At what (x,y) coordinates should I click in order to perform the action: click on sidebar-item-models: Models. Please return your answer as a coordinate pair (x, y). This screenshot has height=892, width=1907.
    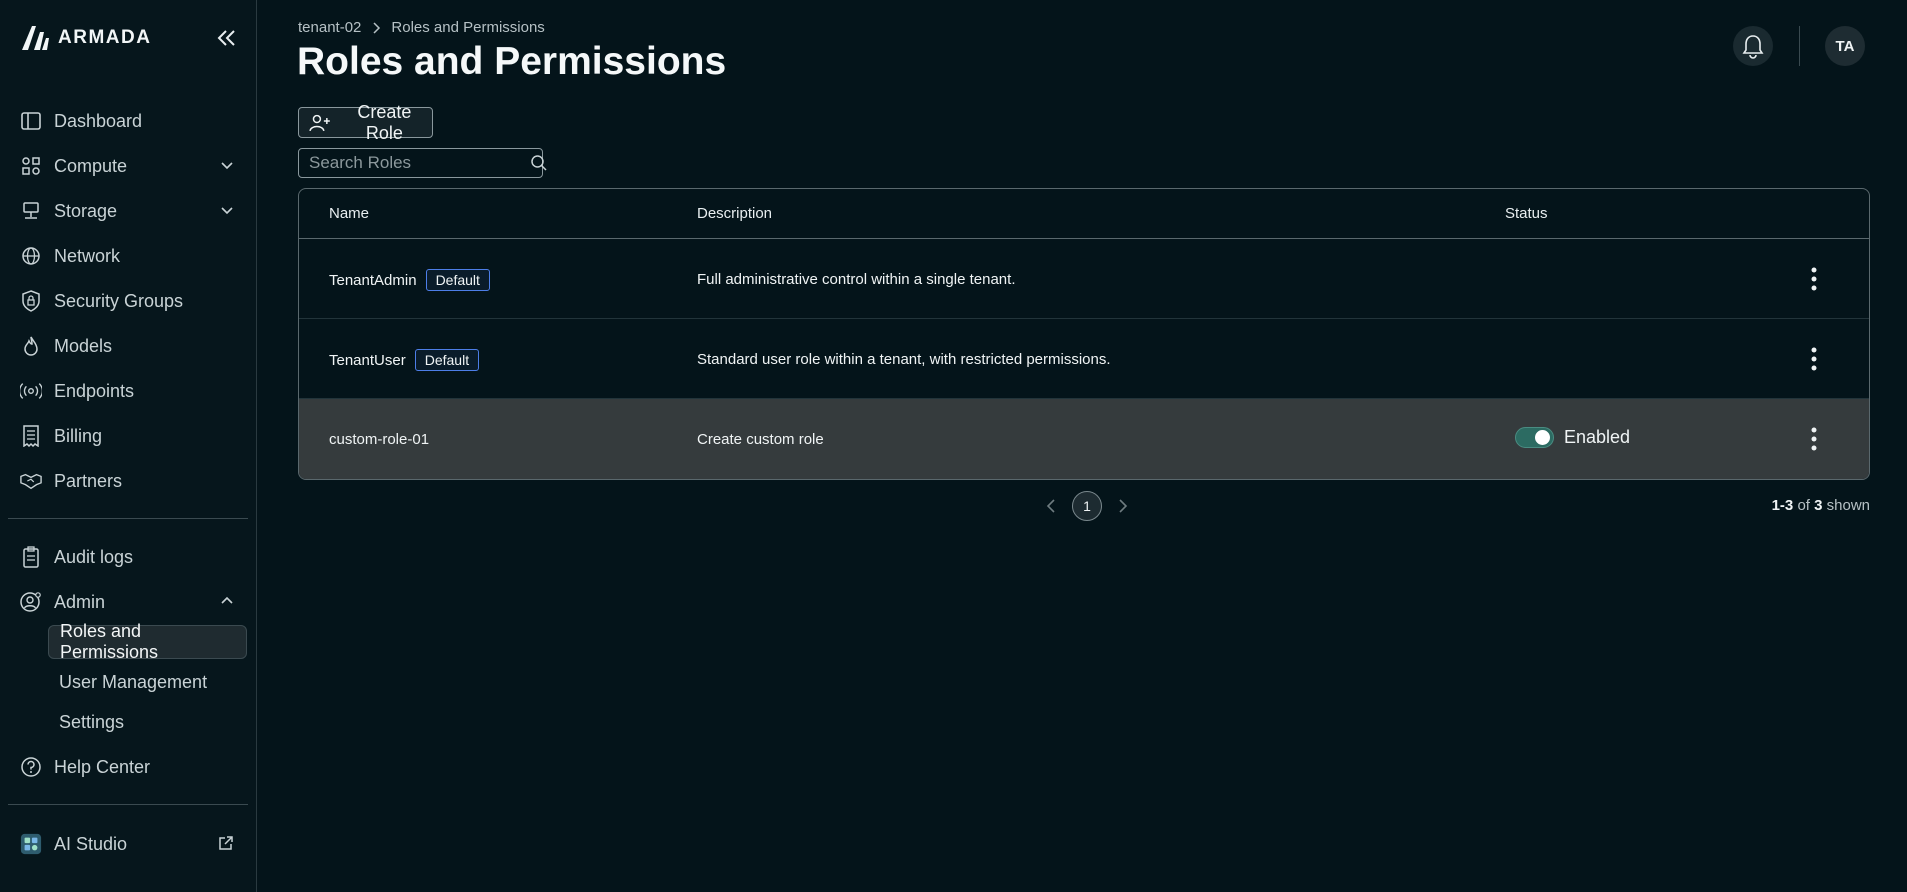
    Looking at the image, I should click on (129, 346).